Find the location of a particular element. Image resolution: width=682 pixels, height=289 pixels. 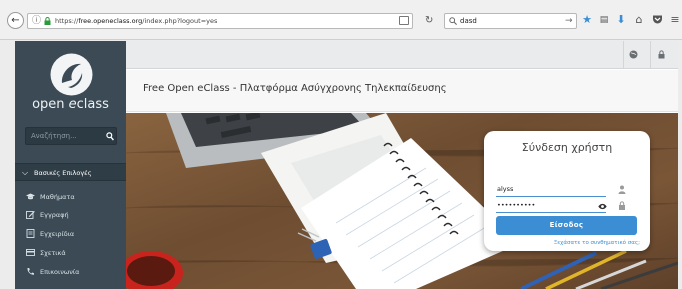

sidebar-item-courses: Μαθήματα is located at coordinates (70, 197).